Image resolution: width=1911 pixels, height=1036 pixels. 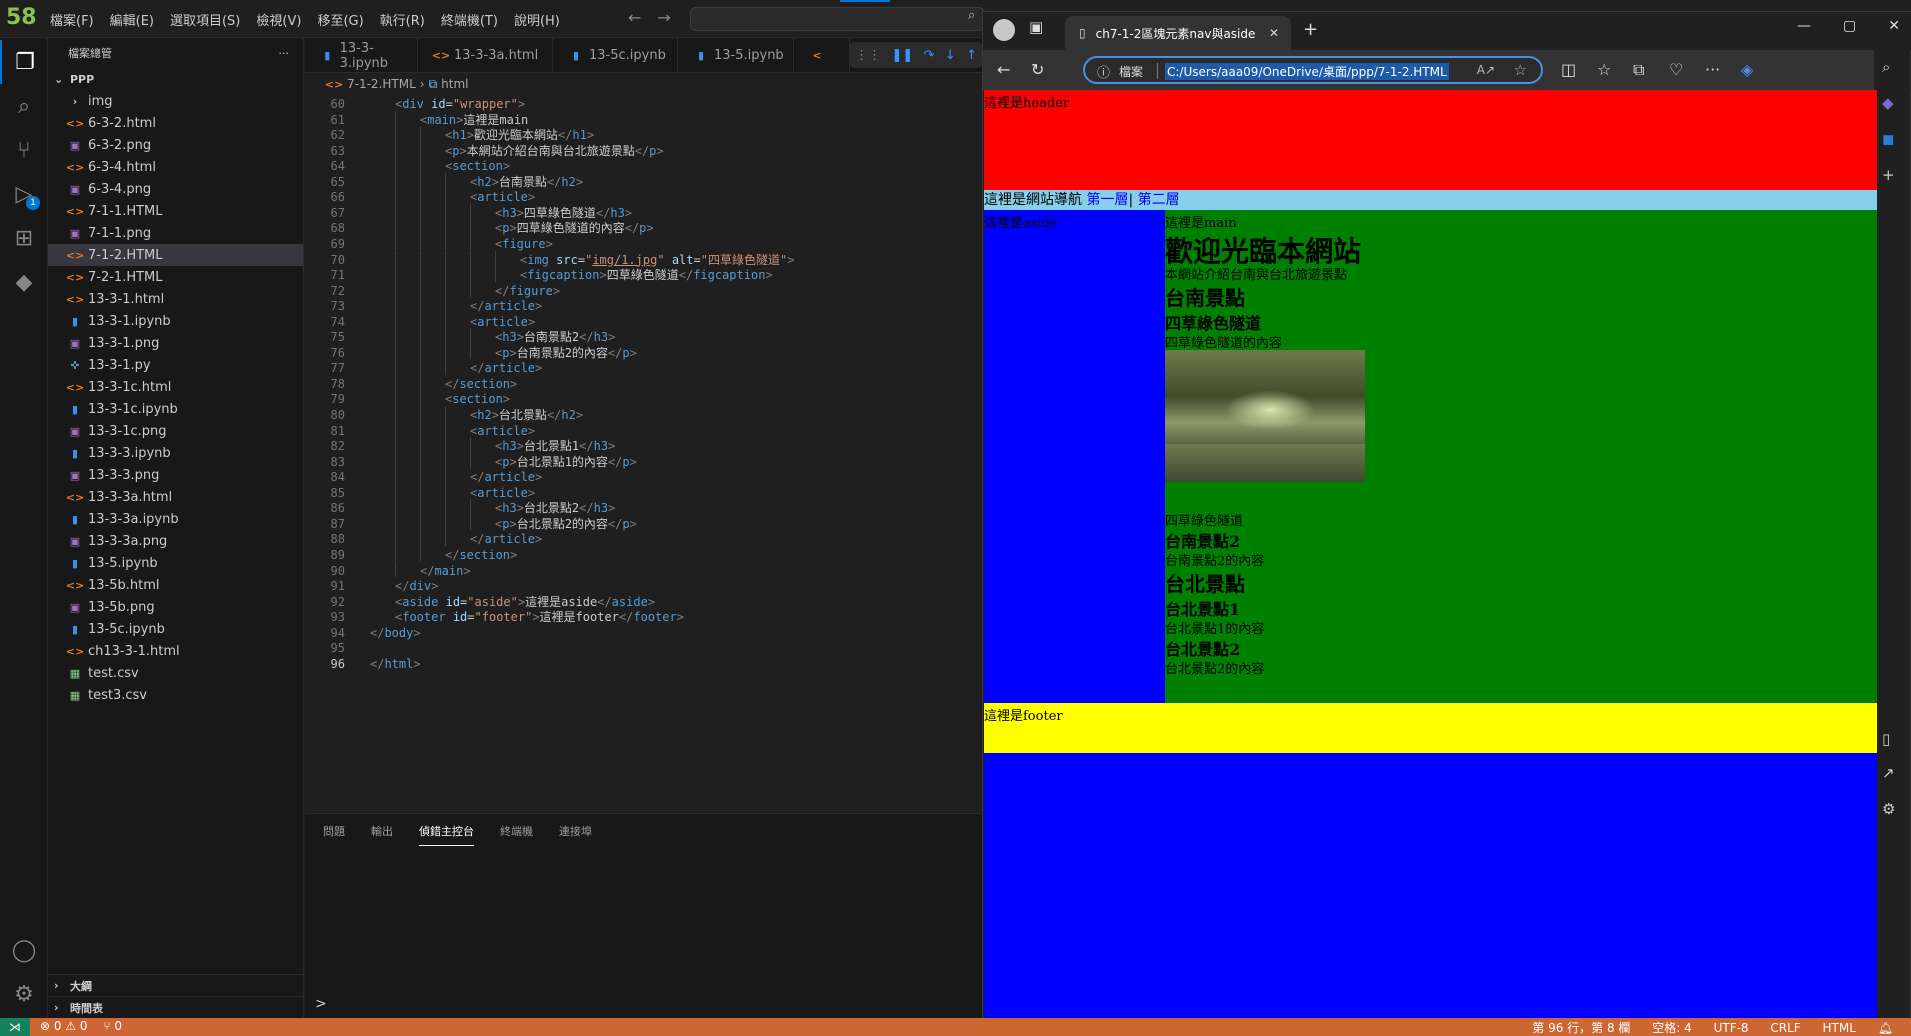 I want to click on indentation: 空格: 4, so click(x=1672, y=1028).